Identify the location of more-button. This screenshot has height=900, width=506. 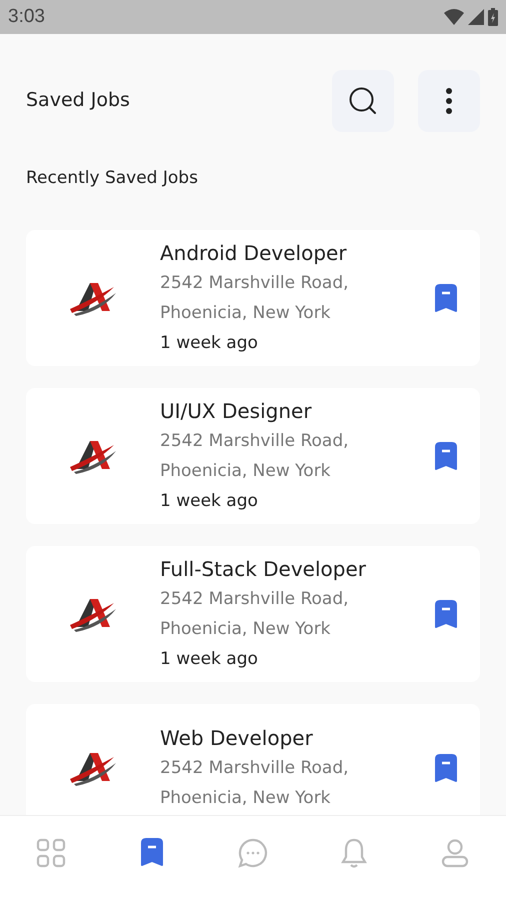
(449, 101).